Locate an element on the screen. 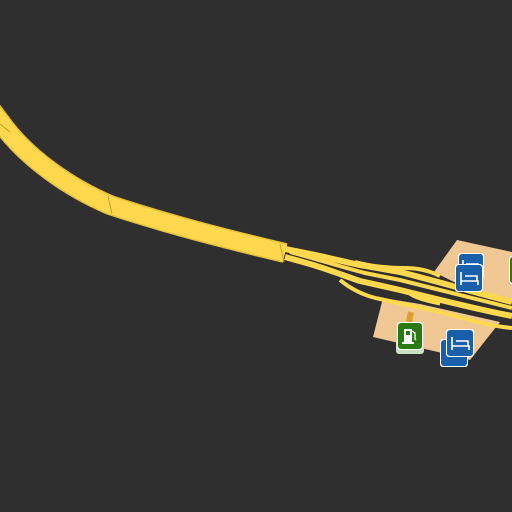 This screenshot has width=512, height=512. fuel-marker-south is located at coordinates (410, 338).